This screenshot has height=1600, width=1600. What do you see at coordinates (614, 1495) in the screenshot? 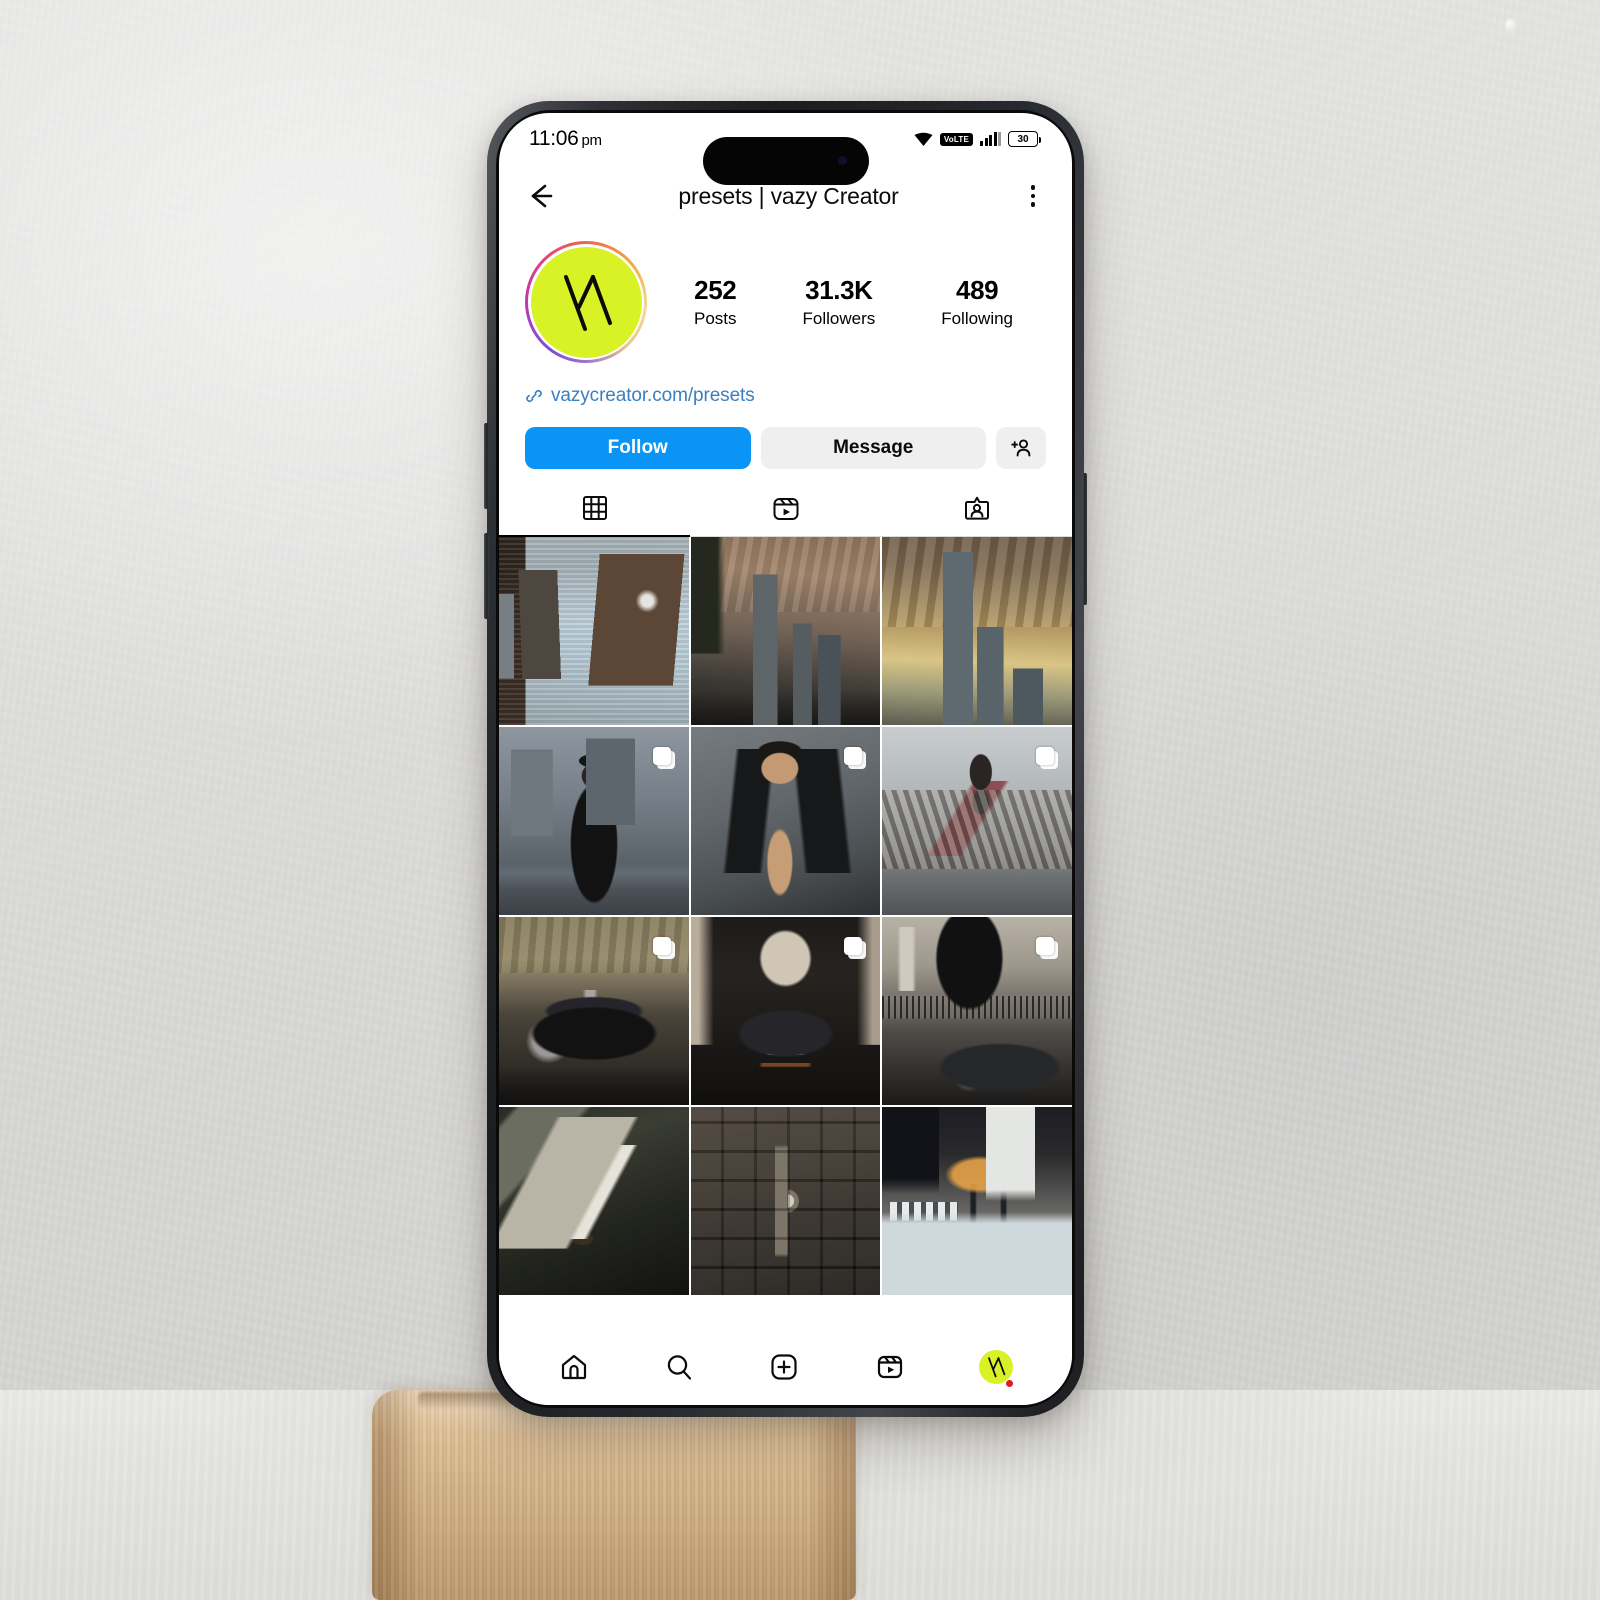
I see `wooden-stand` at bounding box center [614, 1495].